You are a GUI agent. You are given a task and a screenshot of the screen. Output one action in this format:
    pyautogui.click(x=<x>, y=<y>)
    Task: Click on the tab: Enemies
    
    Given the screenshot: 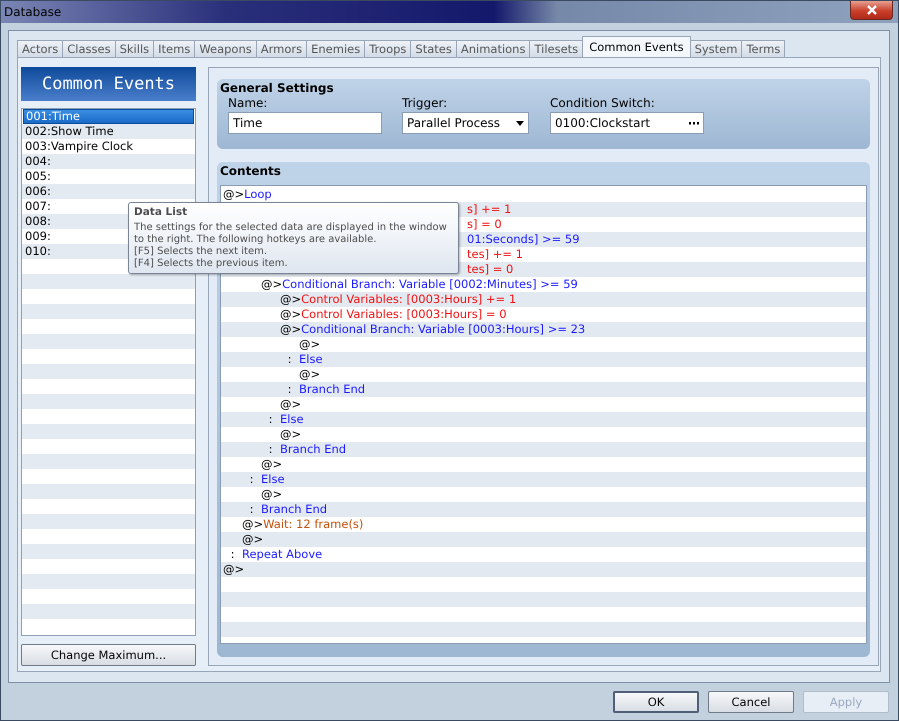 What is the action you would take?
    pyautogui.click(x=336, y=48)
    